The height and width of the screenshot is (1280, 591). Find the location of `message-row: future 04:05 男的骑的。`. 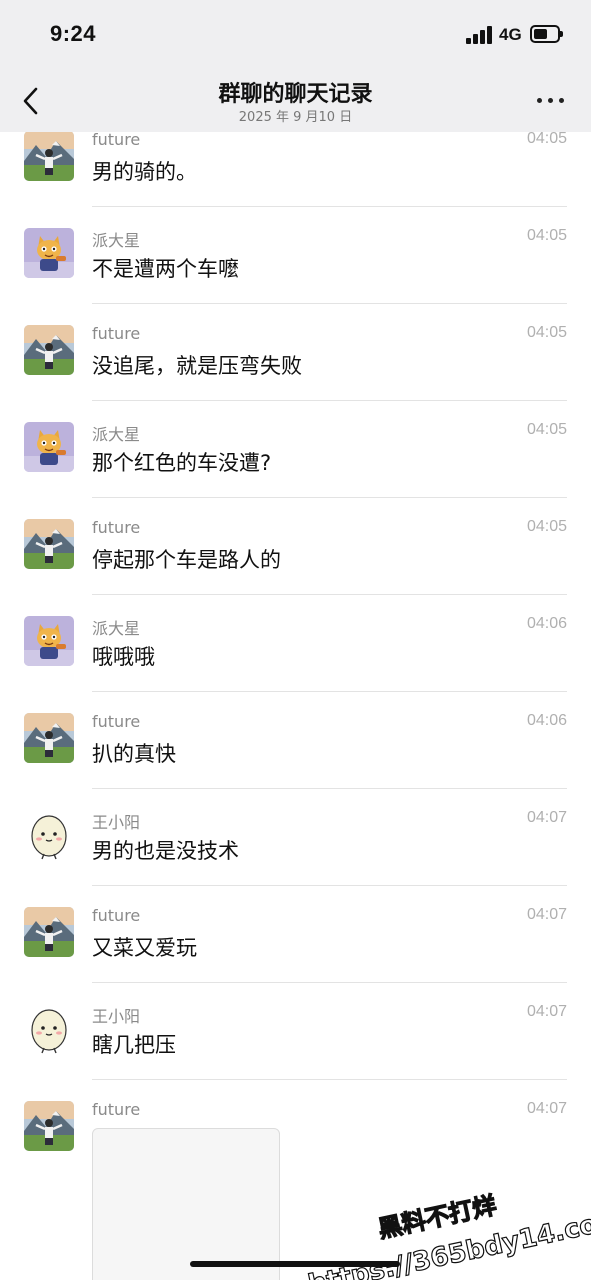

message-row: future 04:05 男的骑的。 is located at coordinates (295, 180).